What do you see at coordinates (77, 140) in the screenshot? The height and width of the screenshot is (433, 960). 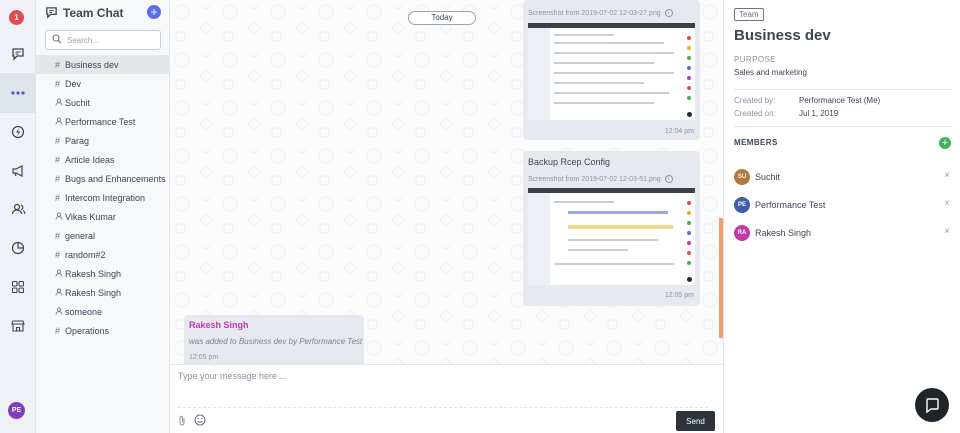 I see `sidebar-item-label: Parag` at bounding box center [77, 140].